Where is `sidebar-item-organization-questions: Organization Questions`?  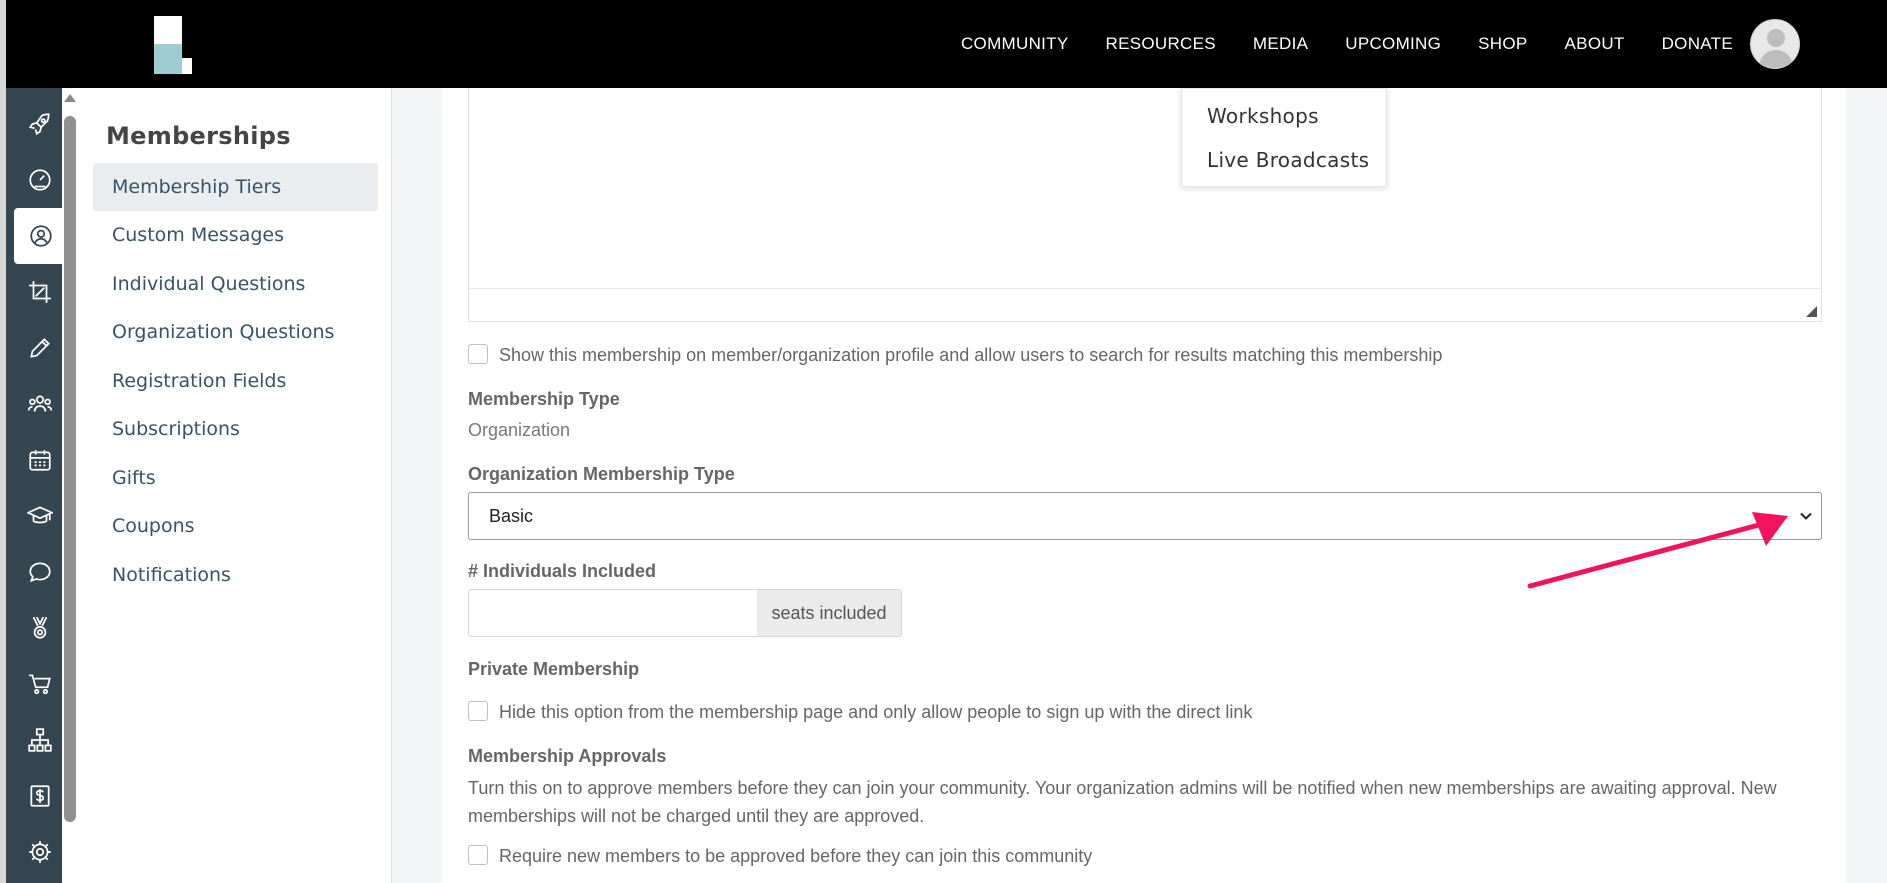
sidebar-item-organization-questions: Organization Questions is located at coordinates (235, 332).